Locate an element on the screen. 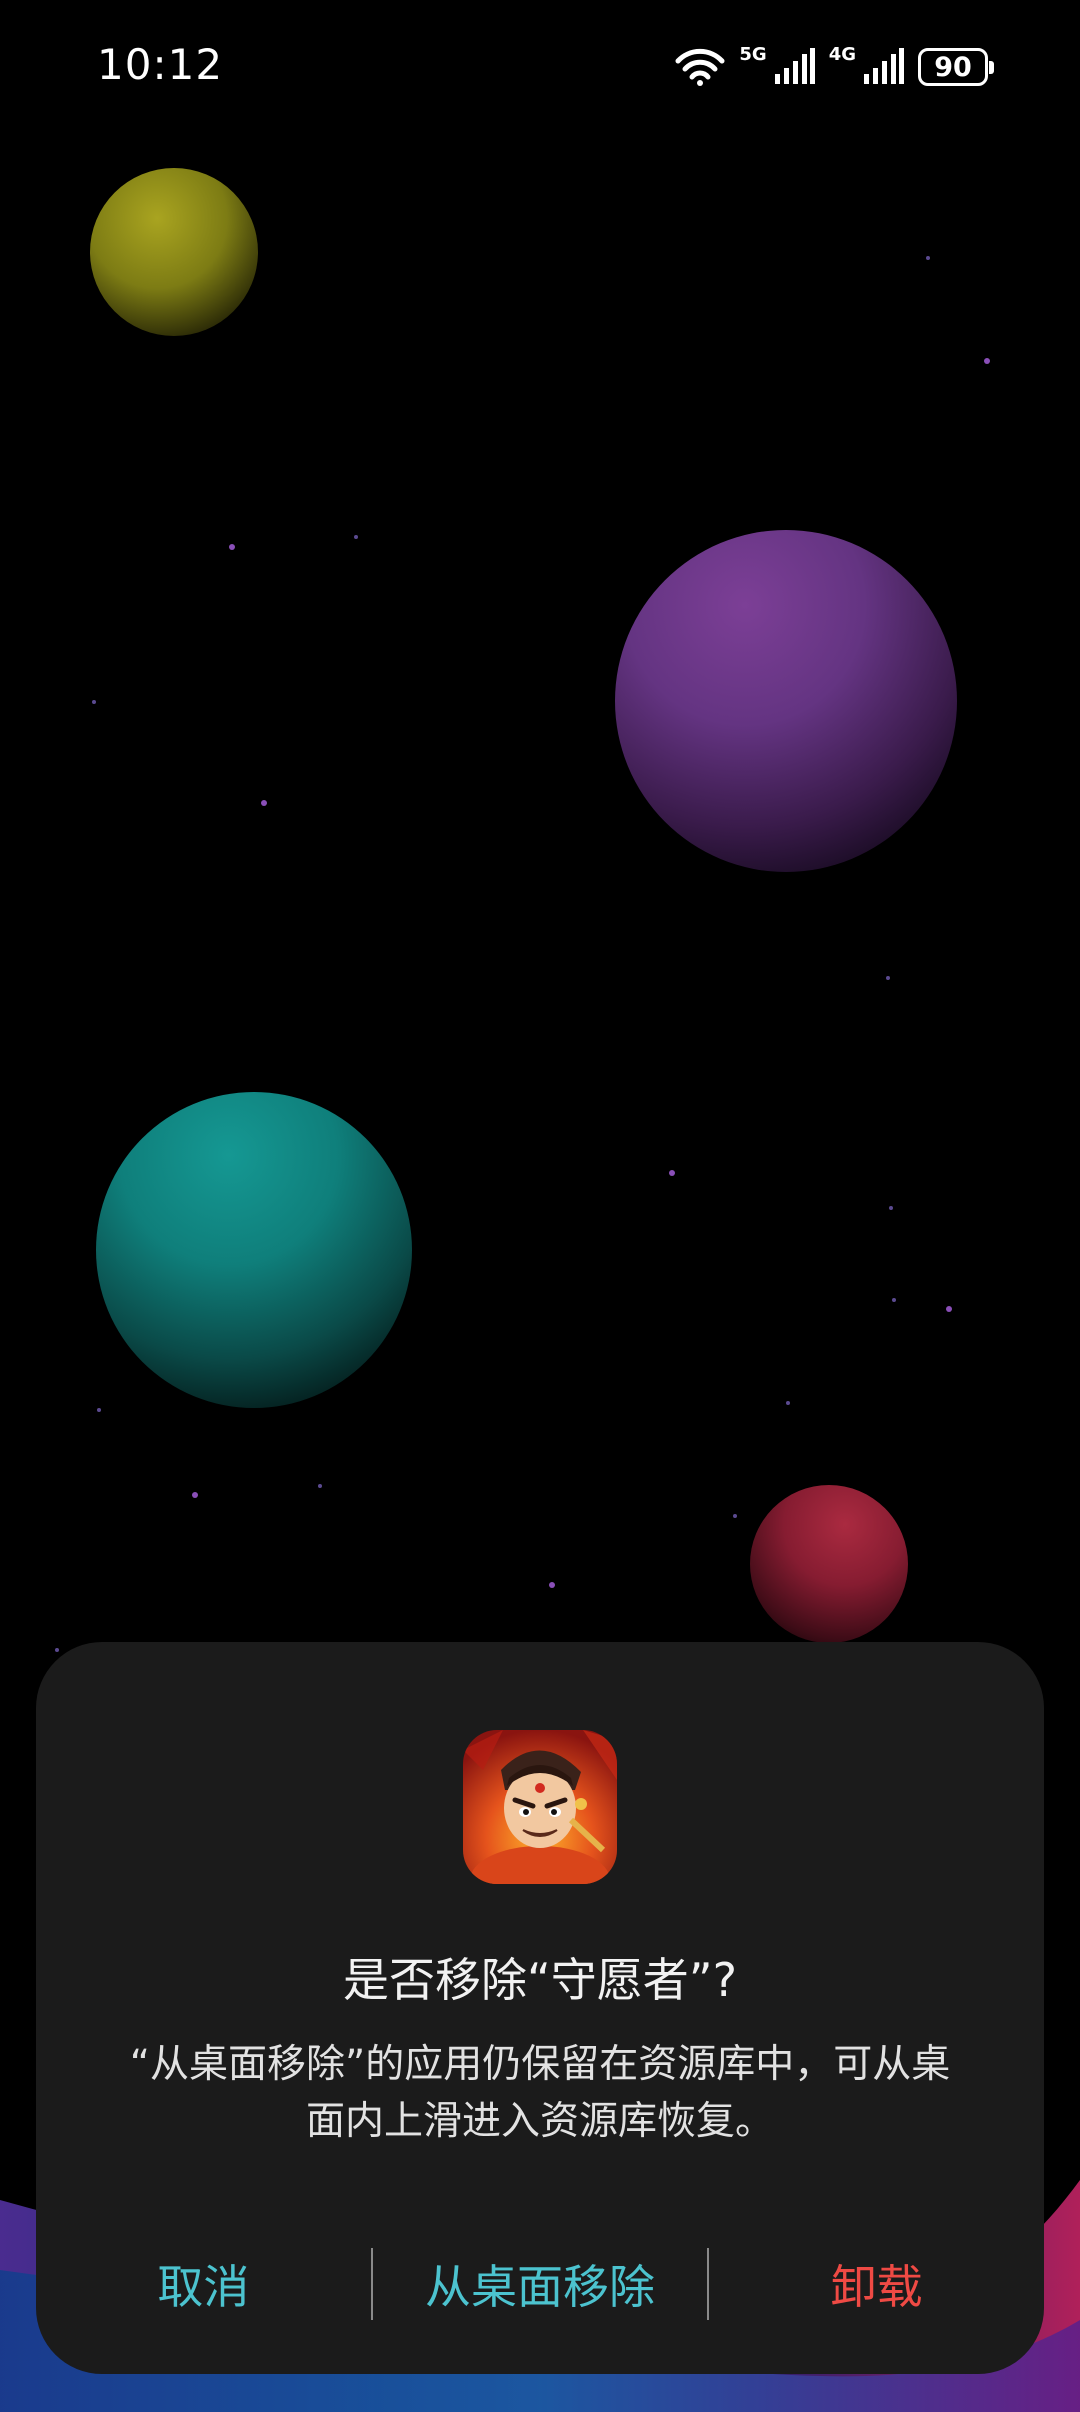  network-4g-label: 4G is located at coordinates (842, 54).